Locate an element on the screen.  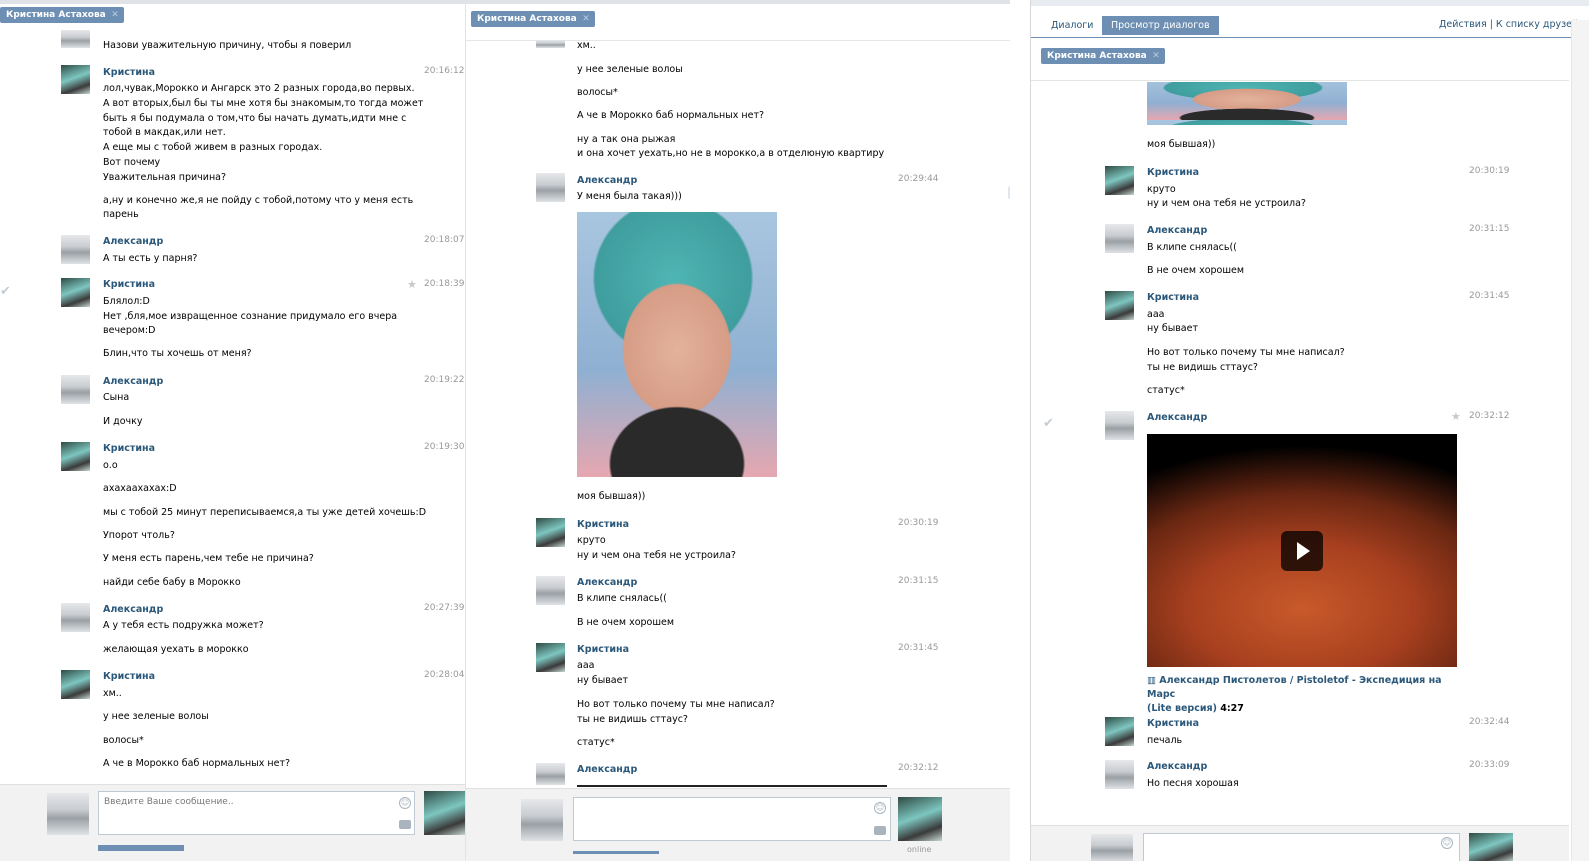
play-icon is located at coordinates (1302, 551).